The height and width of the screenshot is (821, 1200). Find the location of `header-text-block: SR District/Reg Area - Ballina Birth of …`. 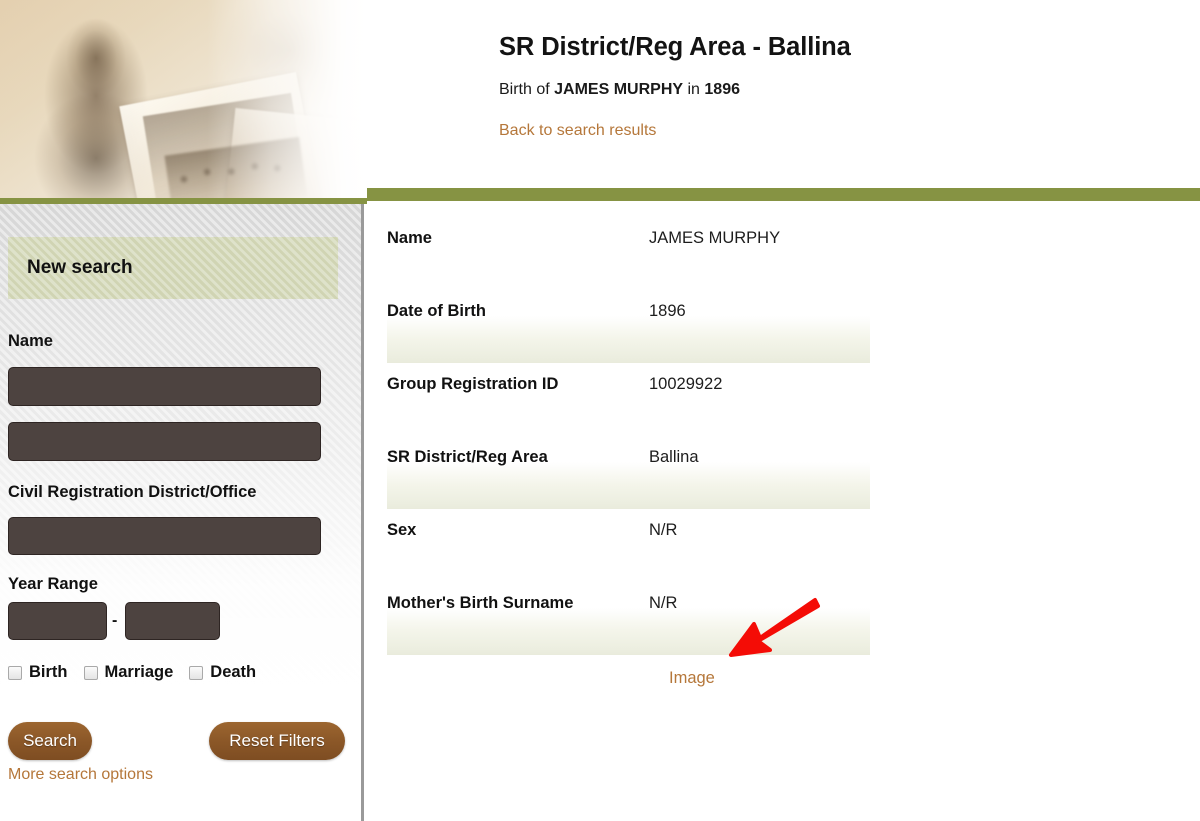

header-text-block: SR District/Reg Area - Ballina Birth of … is located at coordinates (819, 70).